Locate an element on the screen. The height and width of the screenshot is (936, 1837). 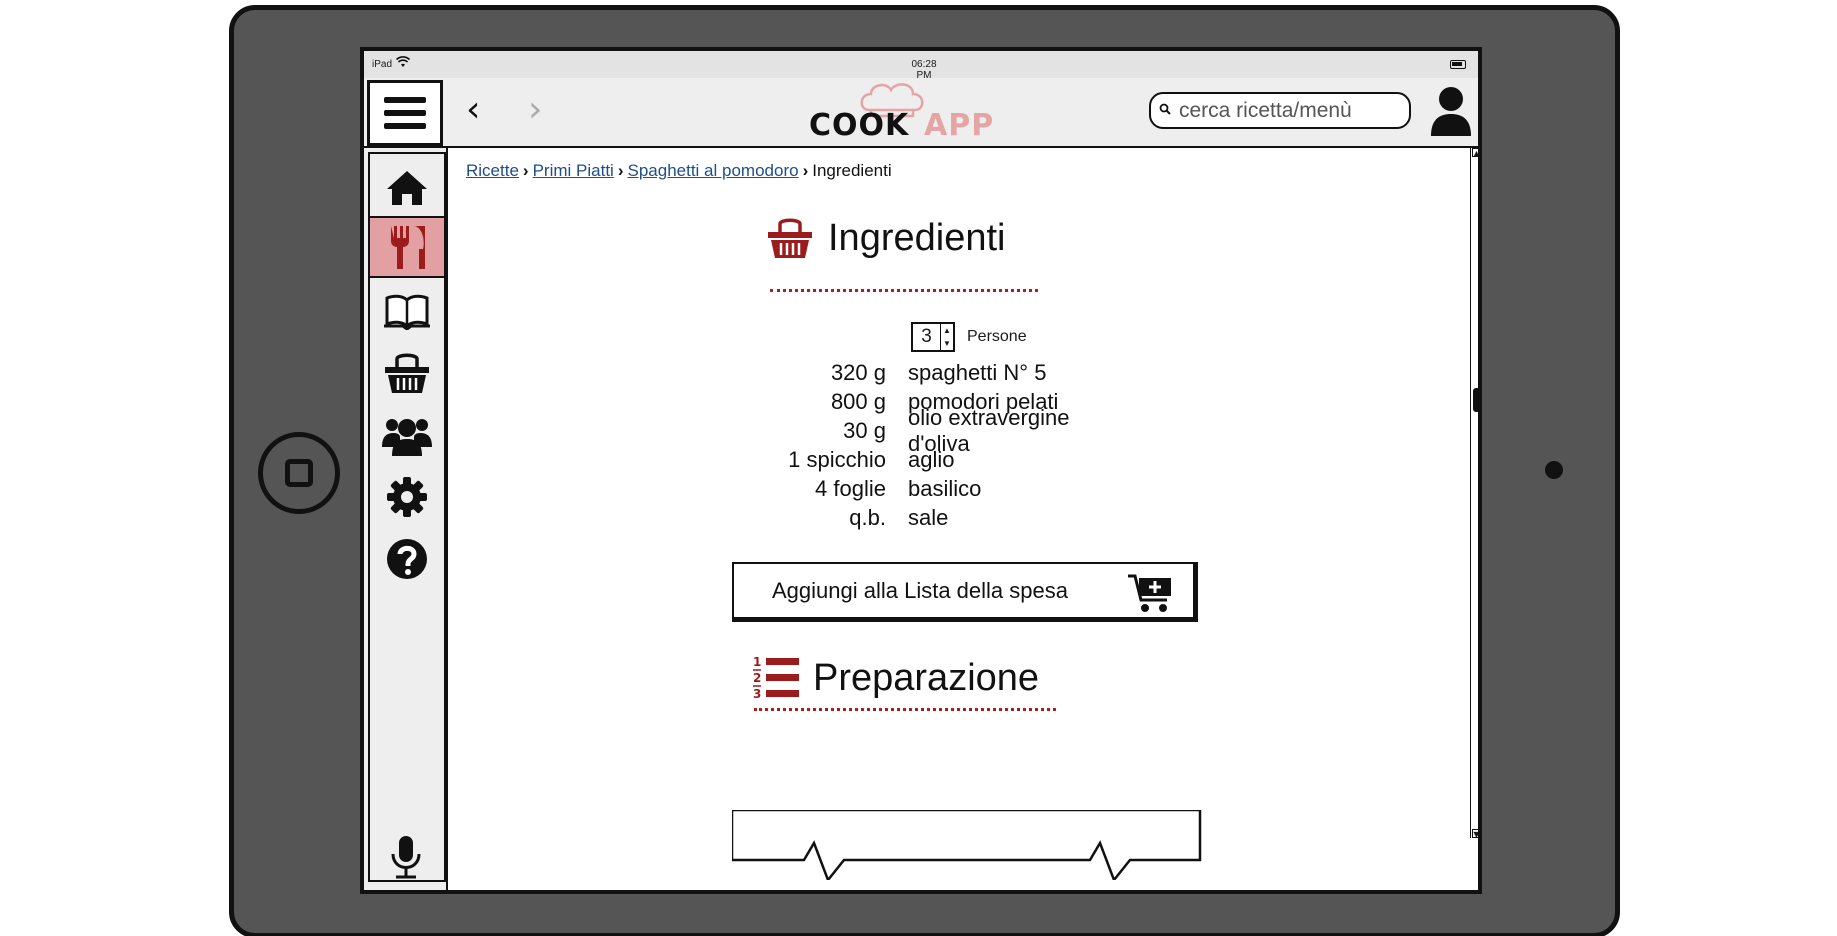
app-logo: COOK APP is located at coordinates (901, 112).